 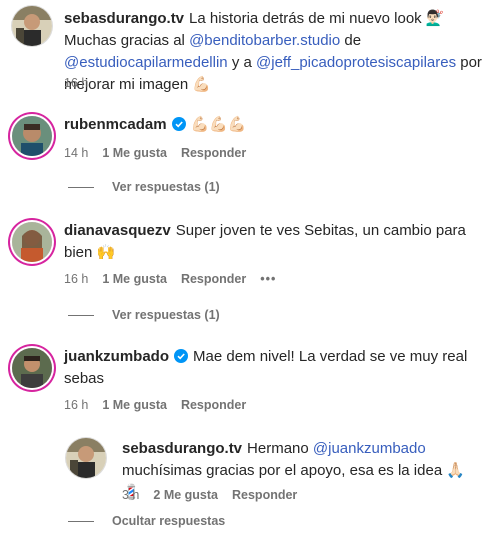 What do you see at coordinates (177, 279) in the screenshot?
I see `comment-meta: 16 h 1 Me gusta Responder •••` at bounding box center [177, 279].